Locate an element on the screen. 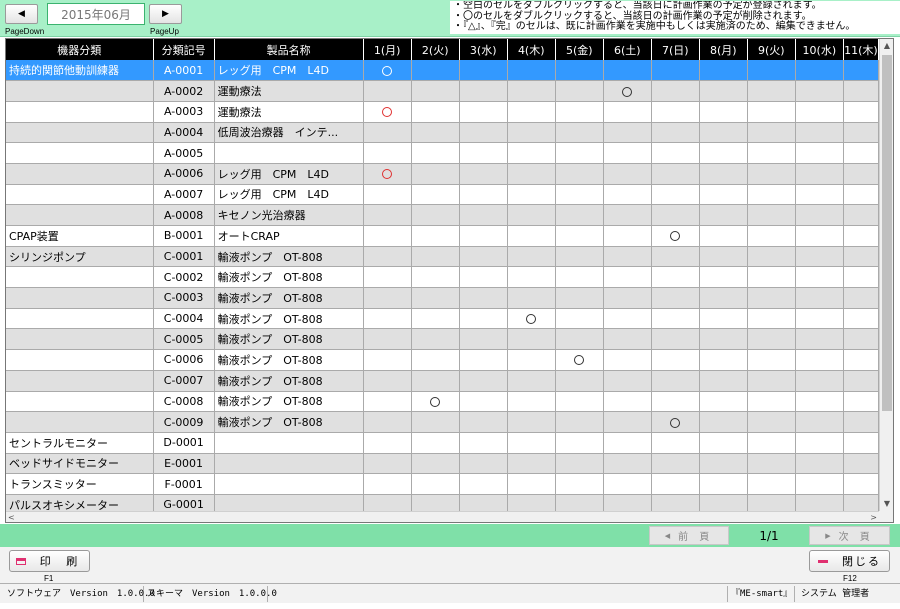  table-row: C-0007 輸液ポンプ OT-808 is located at coordinates (443, 381).